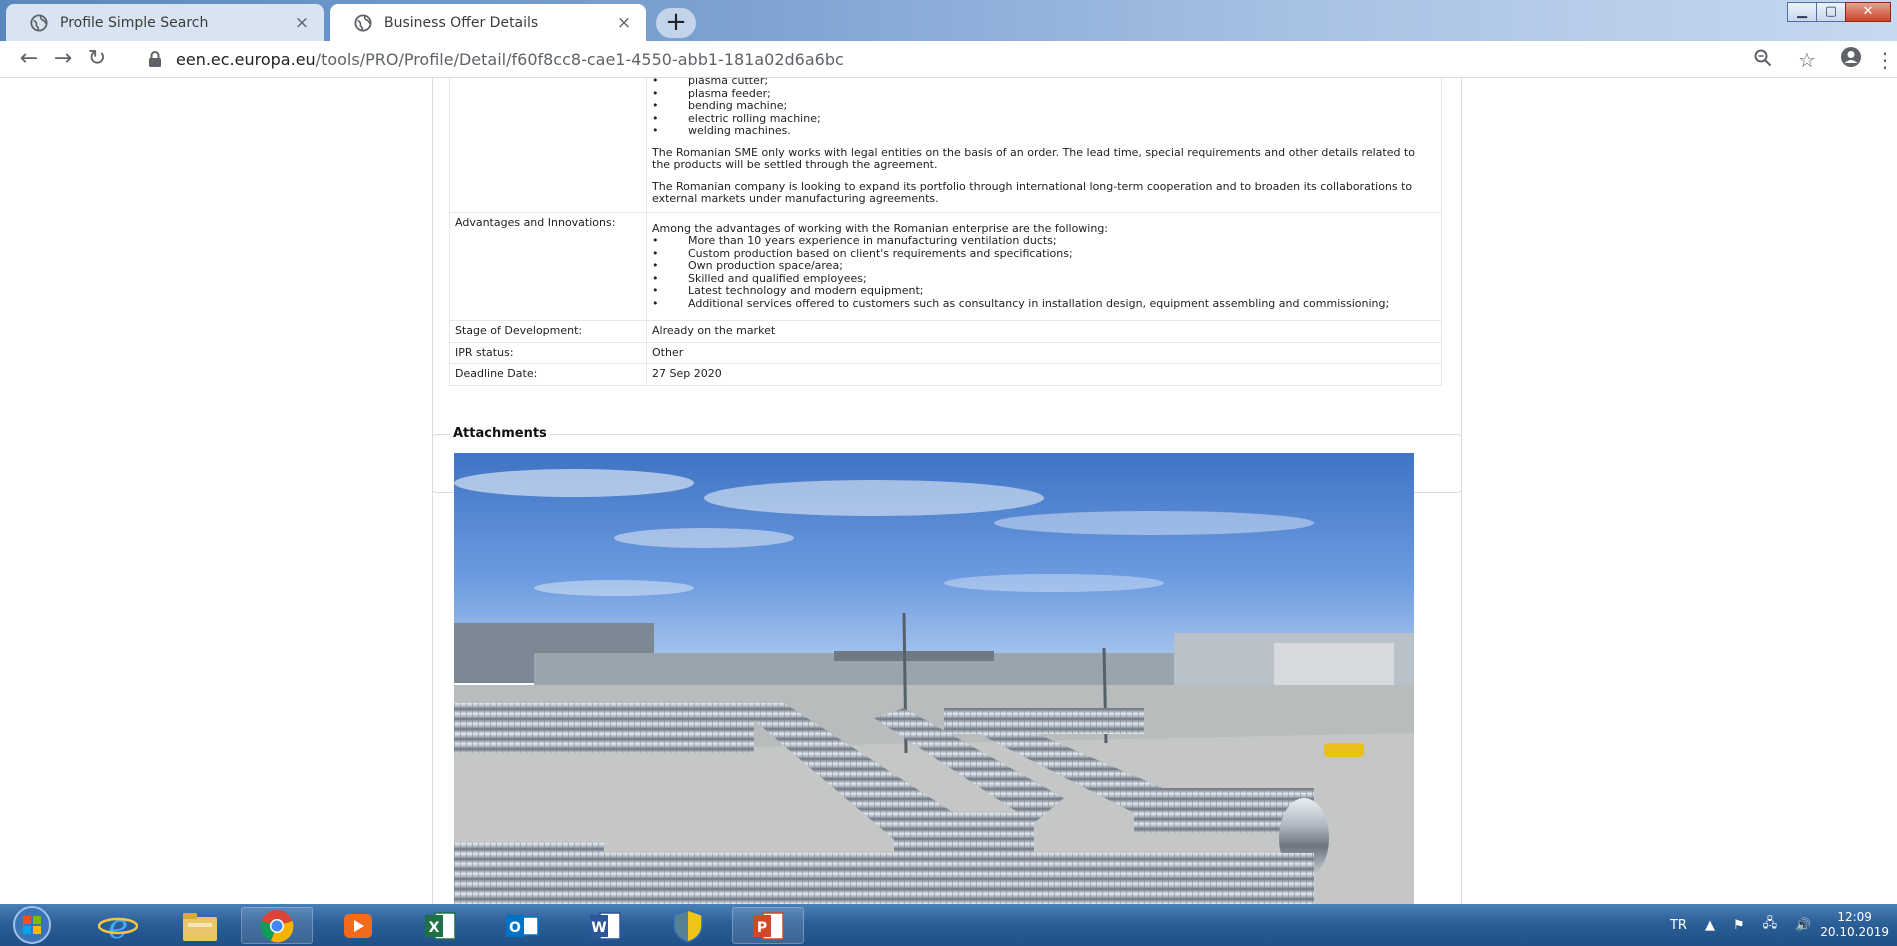 This screenshot has width=1897, height=946. Describe the element at coordinates (500, 433) in the screenshot. I see `attachments-legend: Attachments` at that location.